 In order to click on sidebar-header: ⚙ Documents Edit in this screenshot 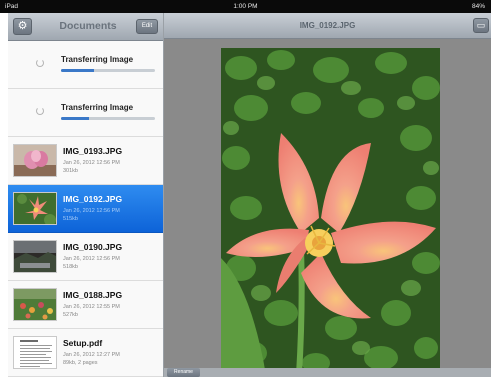, I will do `click(85, 27)`.